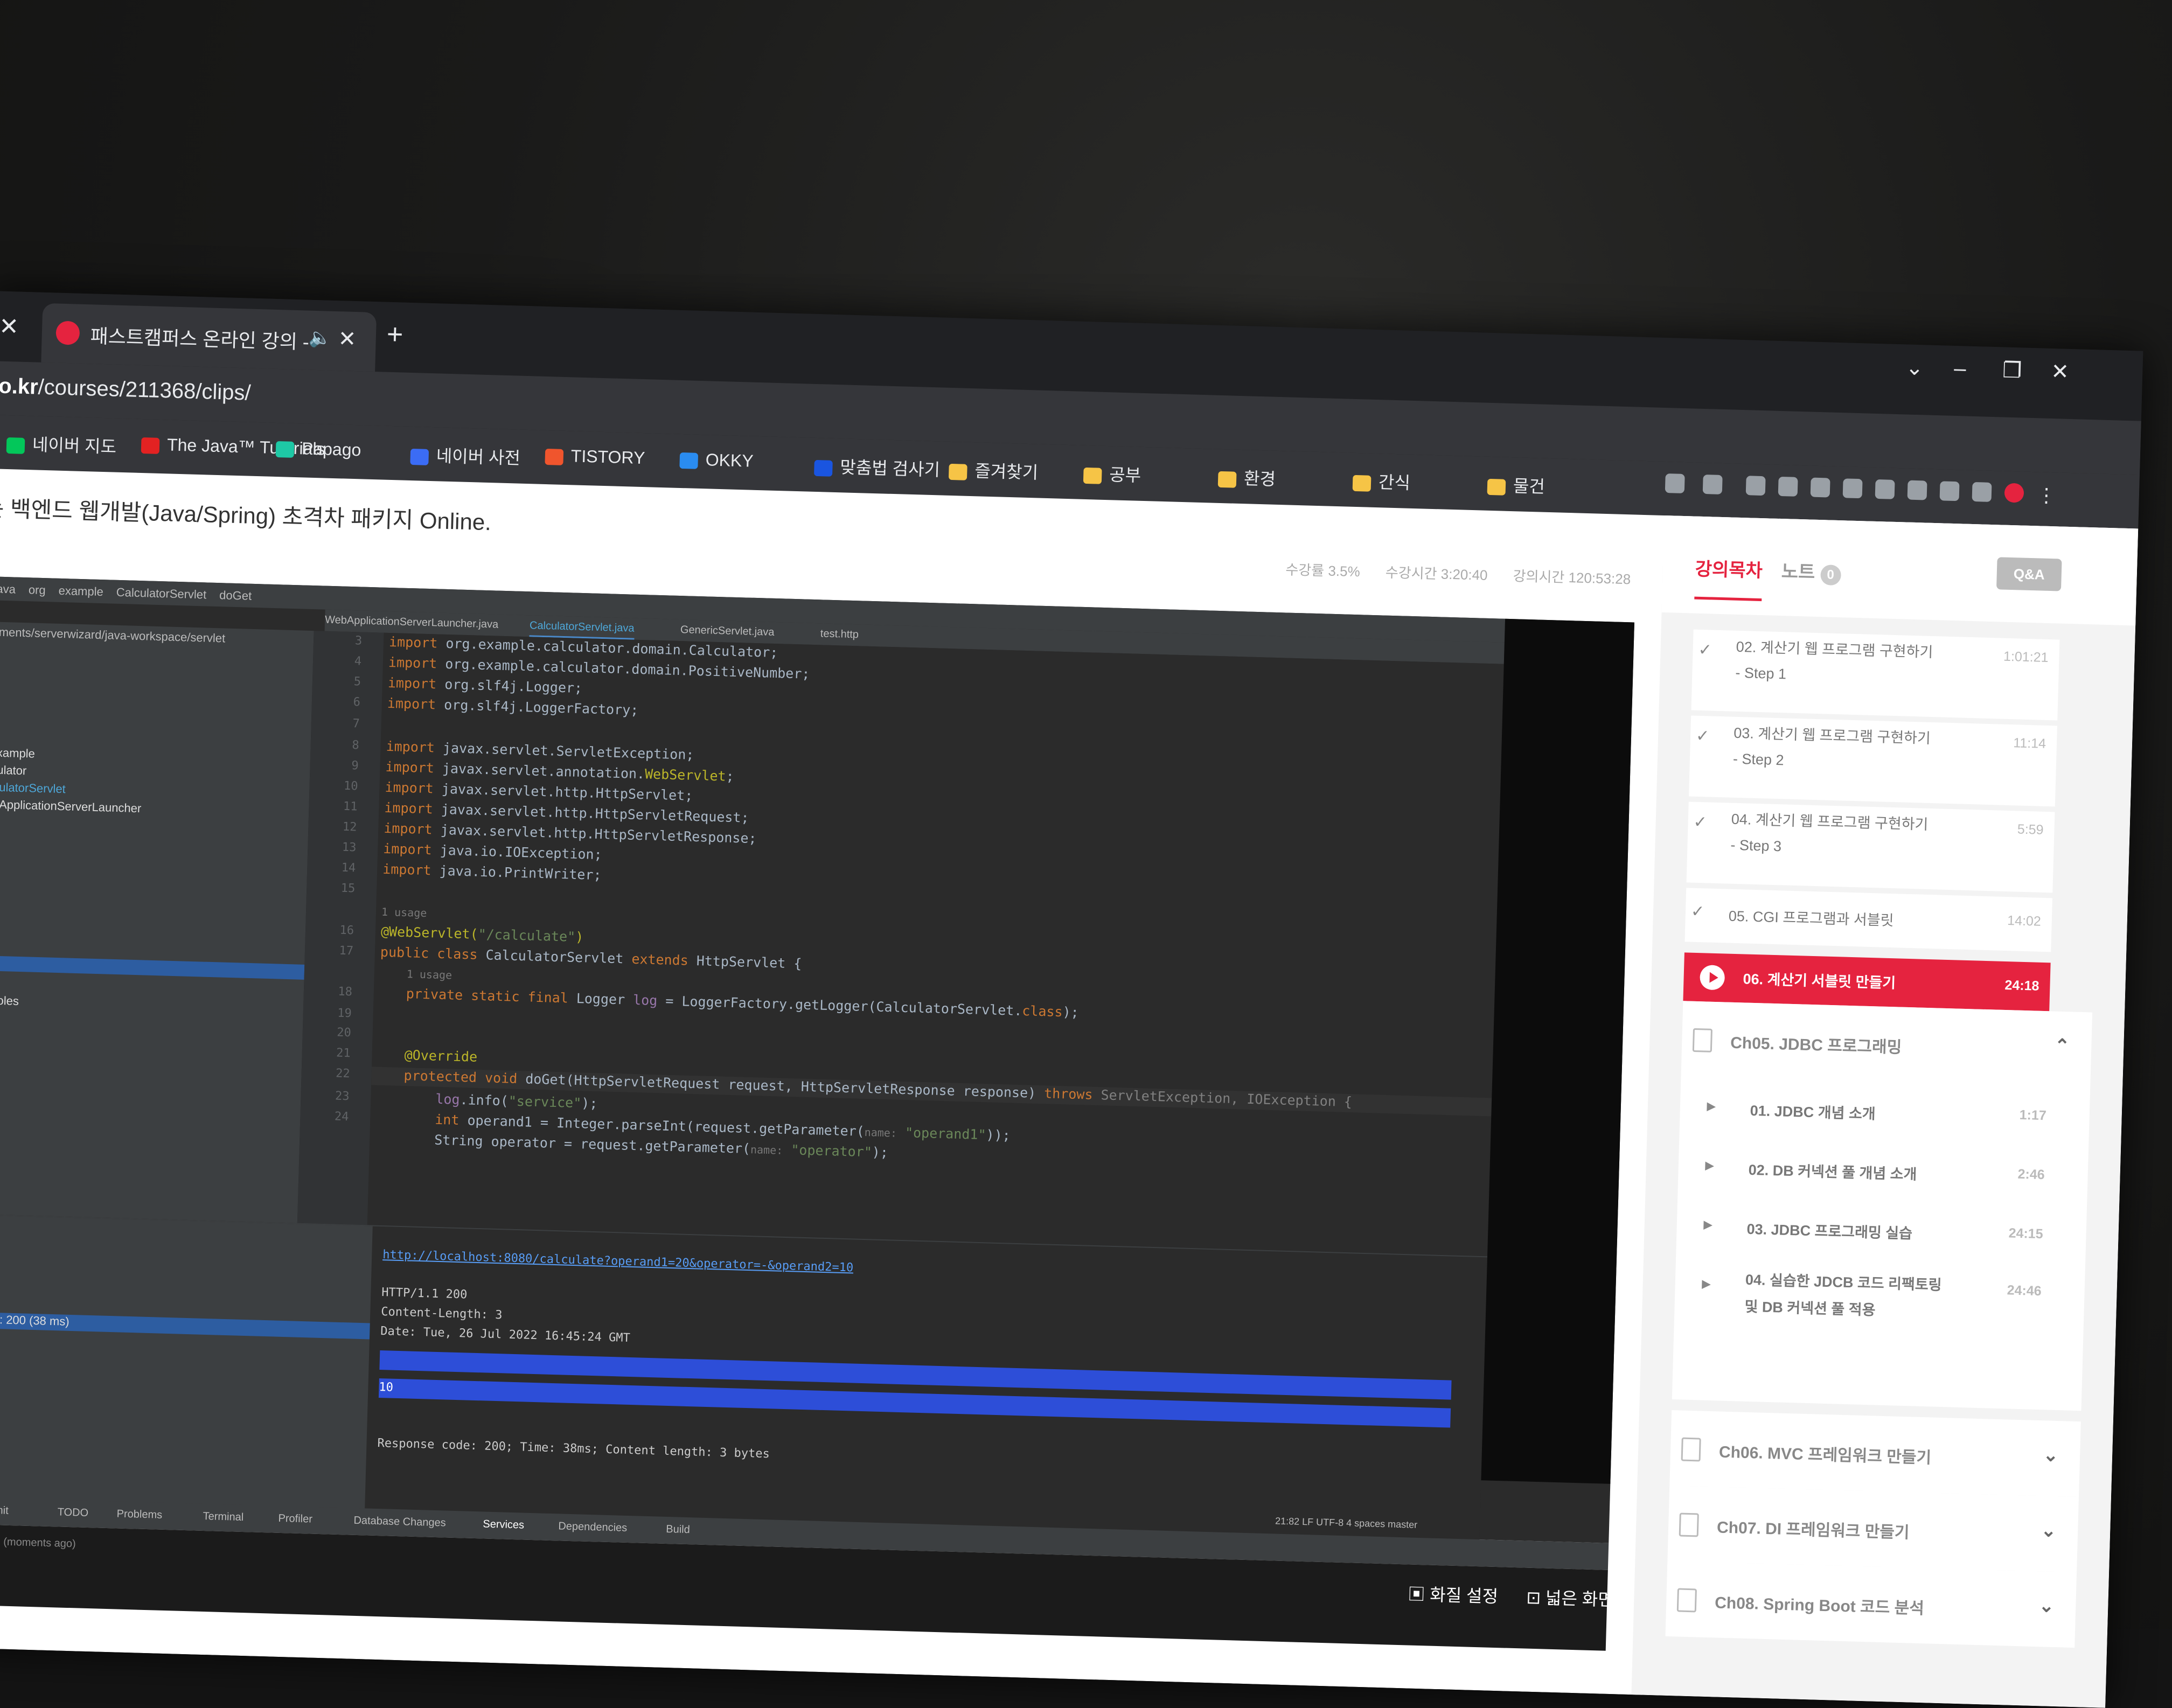 The width and height of the screenshot is (2172, 1708). What do you see at coordinates (295, 1519) in the screenshot?
I see `tool-profiler: Profiler` at bounding box center [295, 1519].